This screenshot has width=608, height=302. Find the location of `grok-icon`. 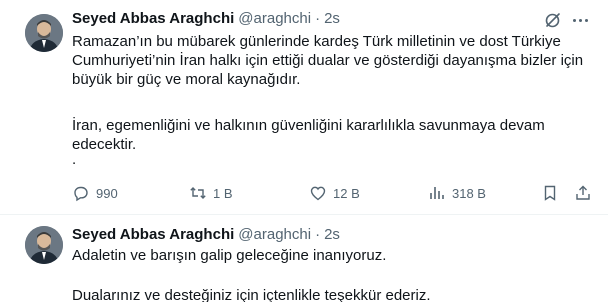

grok-icon is located at coordinates (553, 20).